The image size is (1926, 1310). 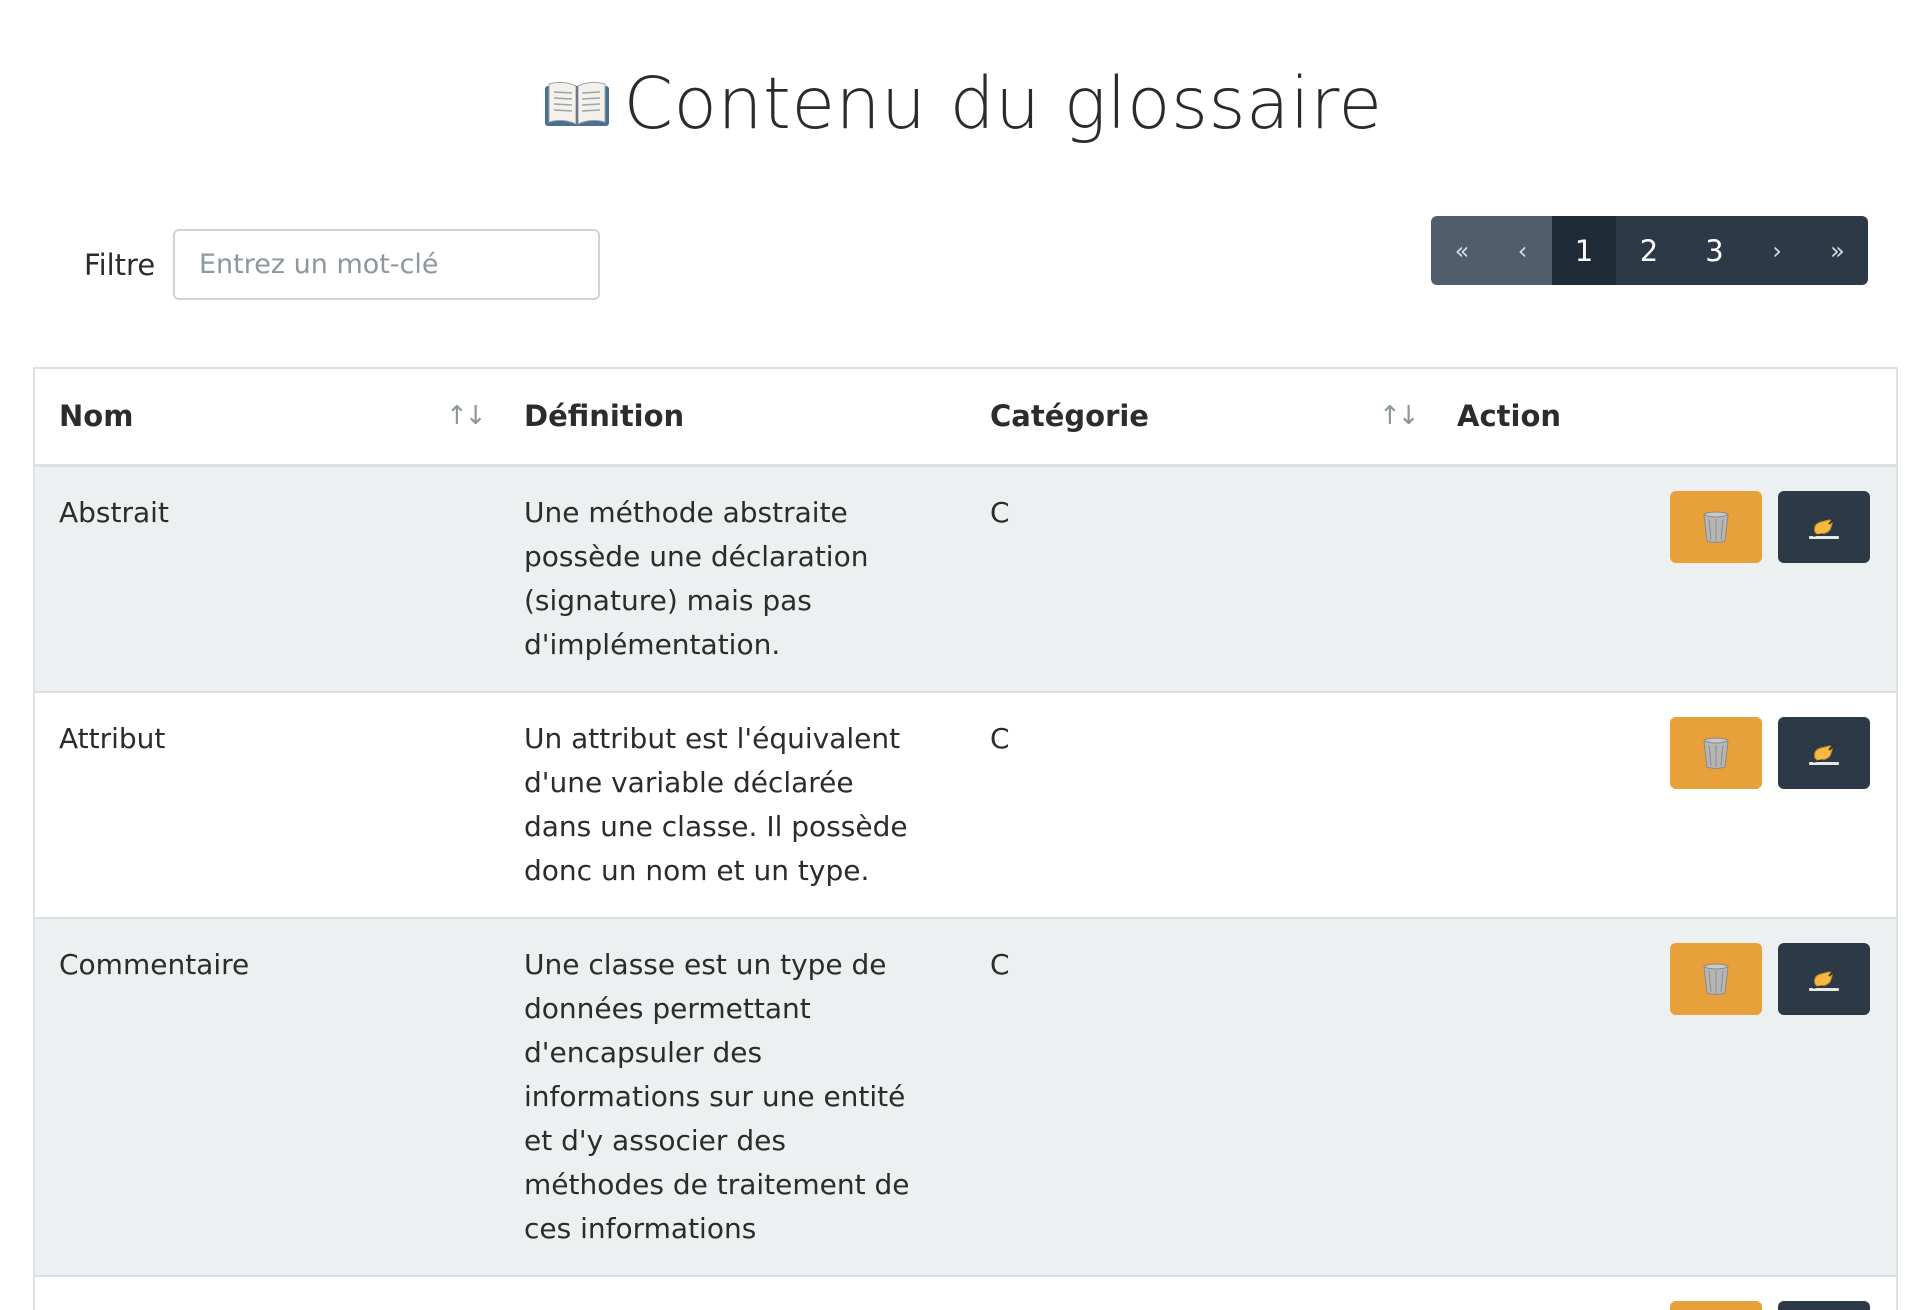 I want to click on pagination-page-3: 3, so click(x=1714, y=250).